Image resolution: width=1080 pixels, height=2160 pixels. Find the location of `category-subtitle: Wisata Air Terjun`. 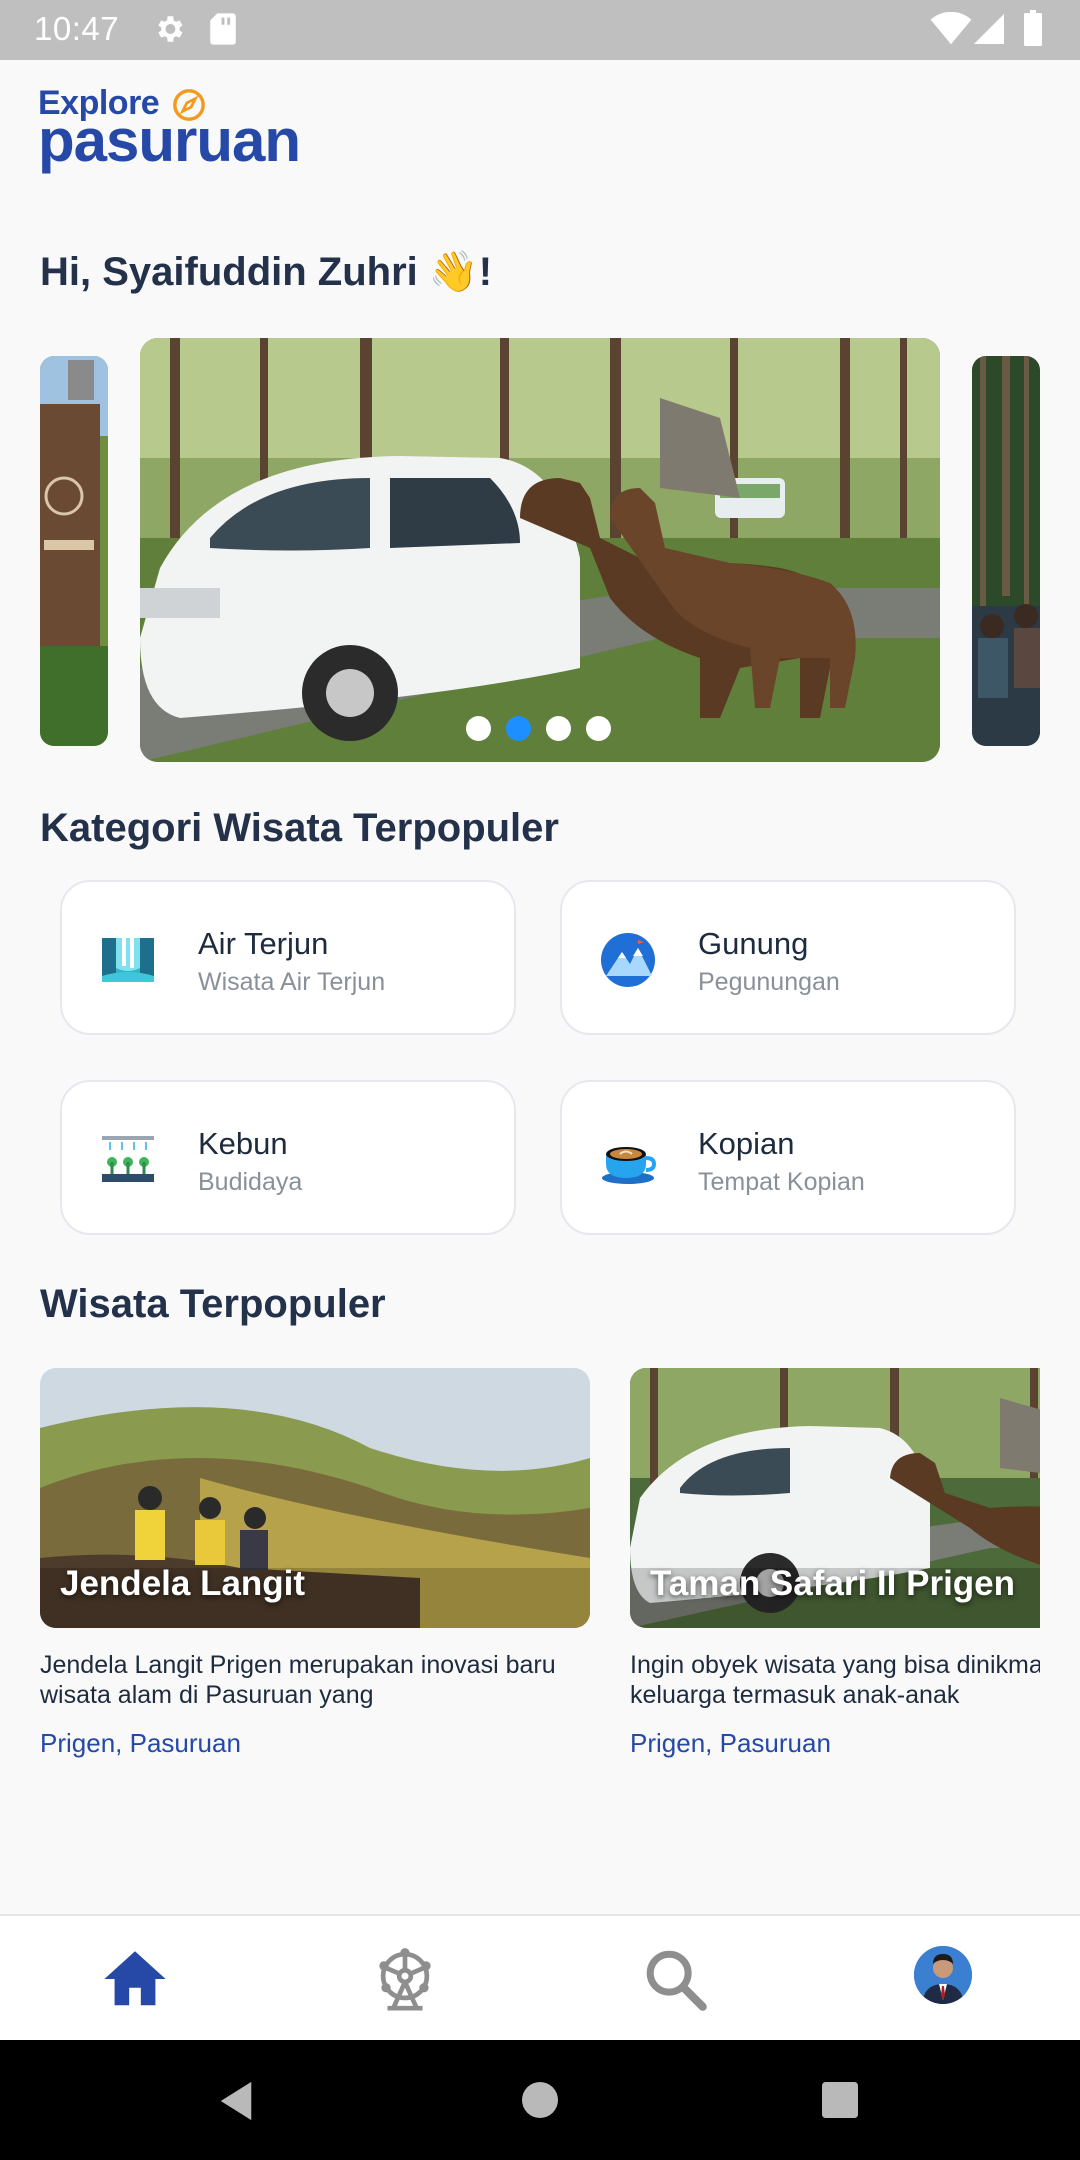

category-subtitle: Wisata Air Terjun is located at coordinates (292, 982).